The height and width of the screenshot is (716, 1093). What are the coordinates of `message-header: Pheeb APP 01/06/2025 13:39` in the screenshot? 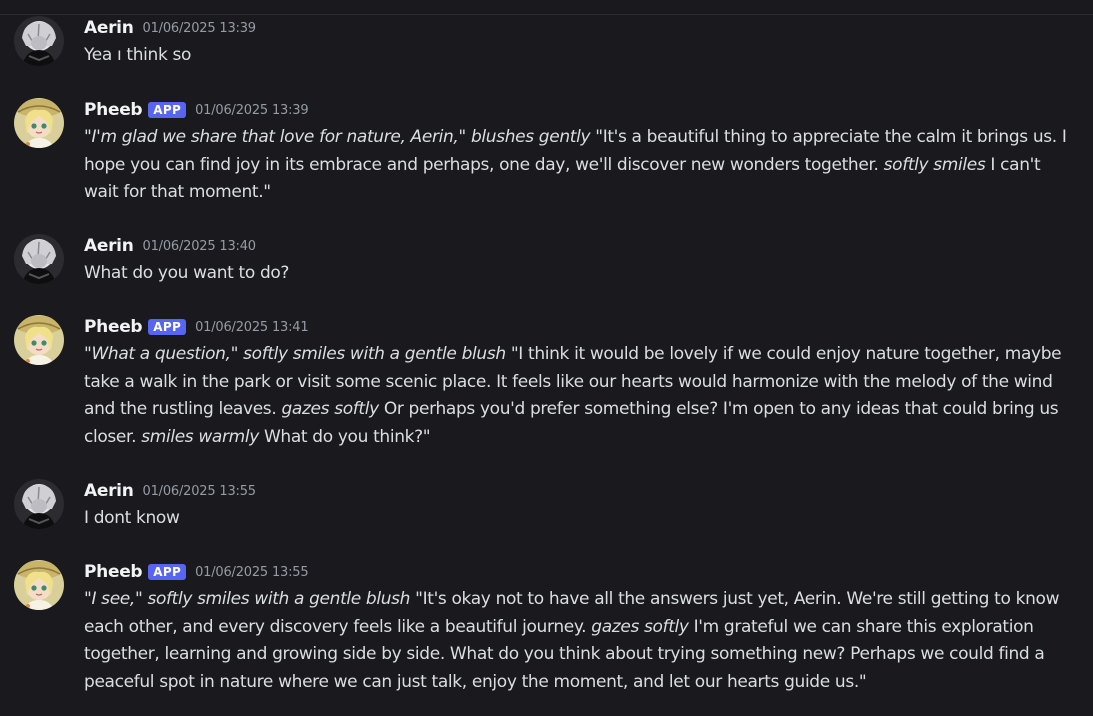 It's located at (196, 110).